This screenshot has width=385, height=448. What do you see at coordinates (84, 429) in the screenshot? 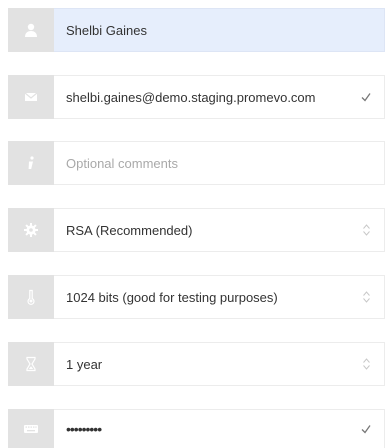
I see `passphrase-masked-value: •••••••••` at bounding box center [84, 429].